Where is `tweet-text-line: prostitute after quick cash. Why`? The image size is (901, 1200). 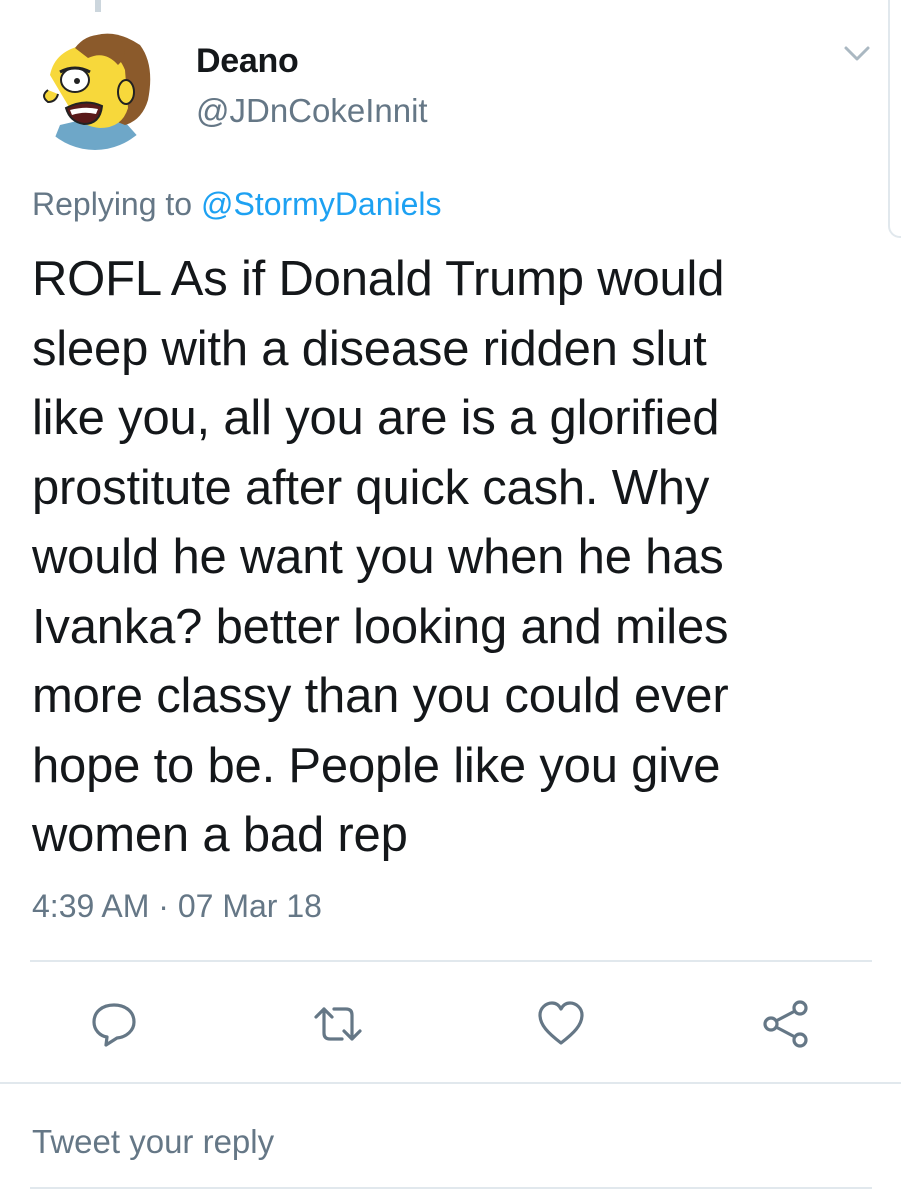
tweet-text-line: prostitute after quick cash. Why is located at coordinates (371, 487).